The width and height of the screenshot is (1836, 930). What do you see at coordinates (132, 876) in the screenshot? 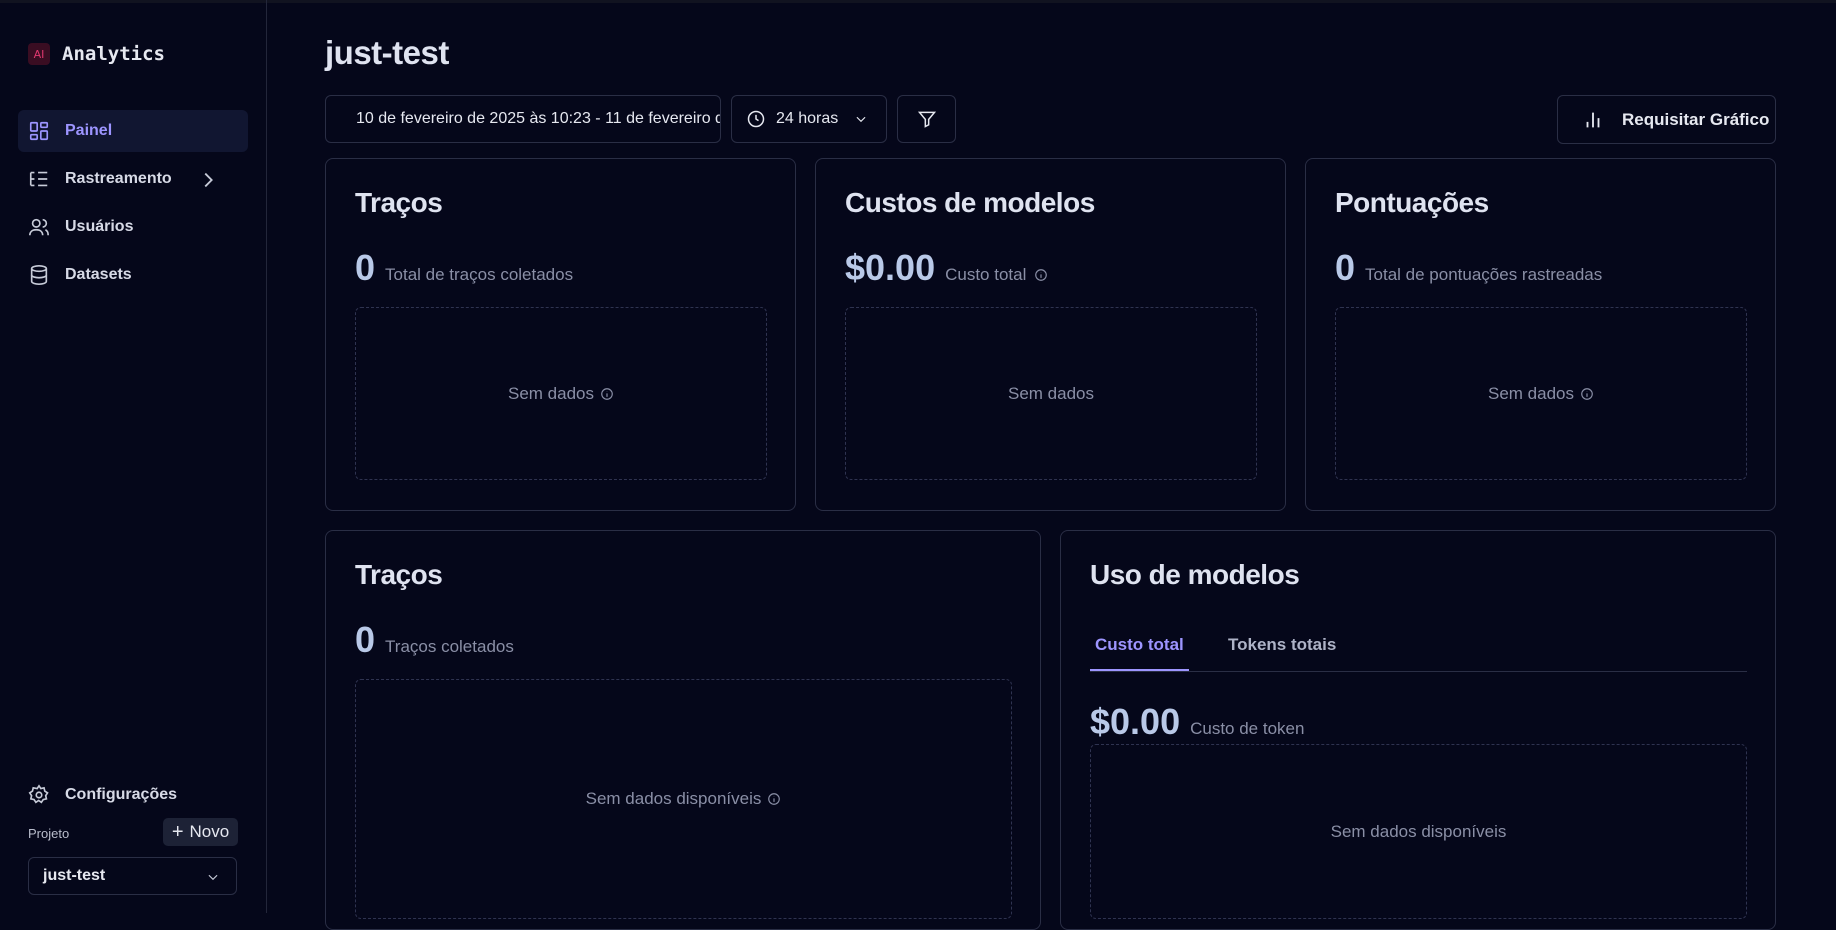
I see `project-select: just-test` at bounding box center [132, 876].